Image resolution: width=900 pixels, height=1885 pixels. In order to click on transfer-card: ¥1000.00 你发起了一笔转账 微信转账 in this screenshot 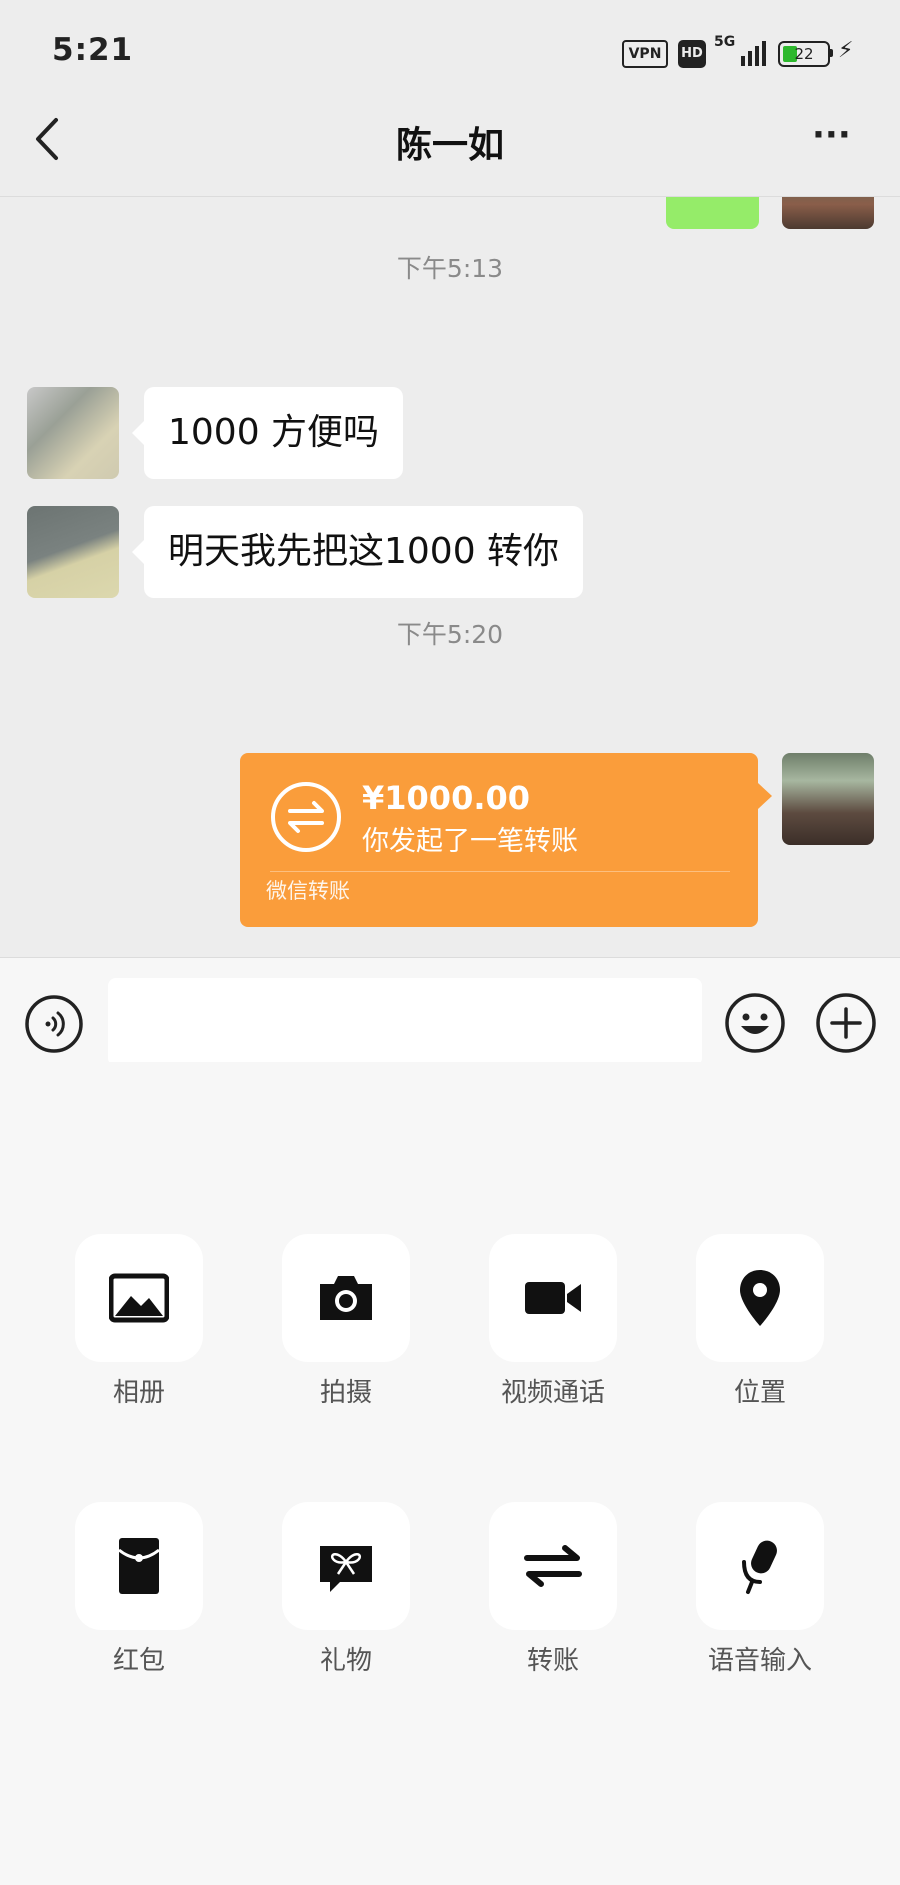, I will do `click(506, 840)`.